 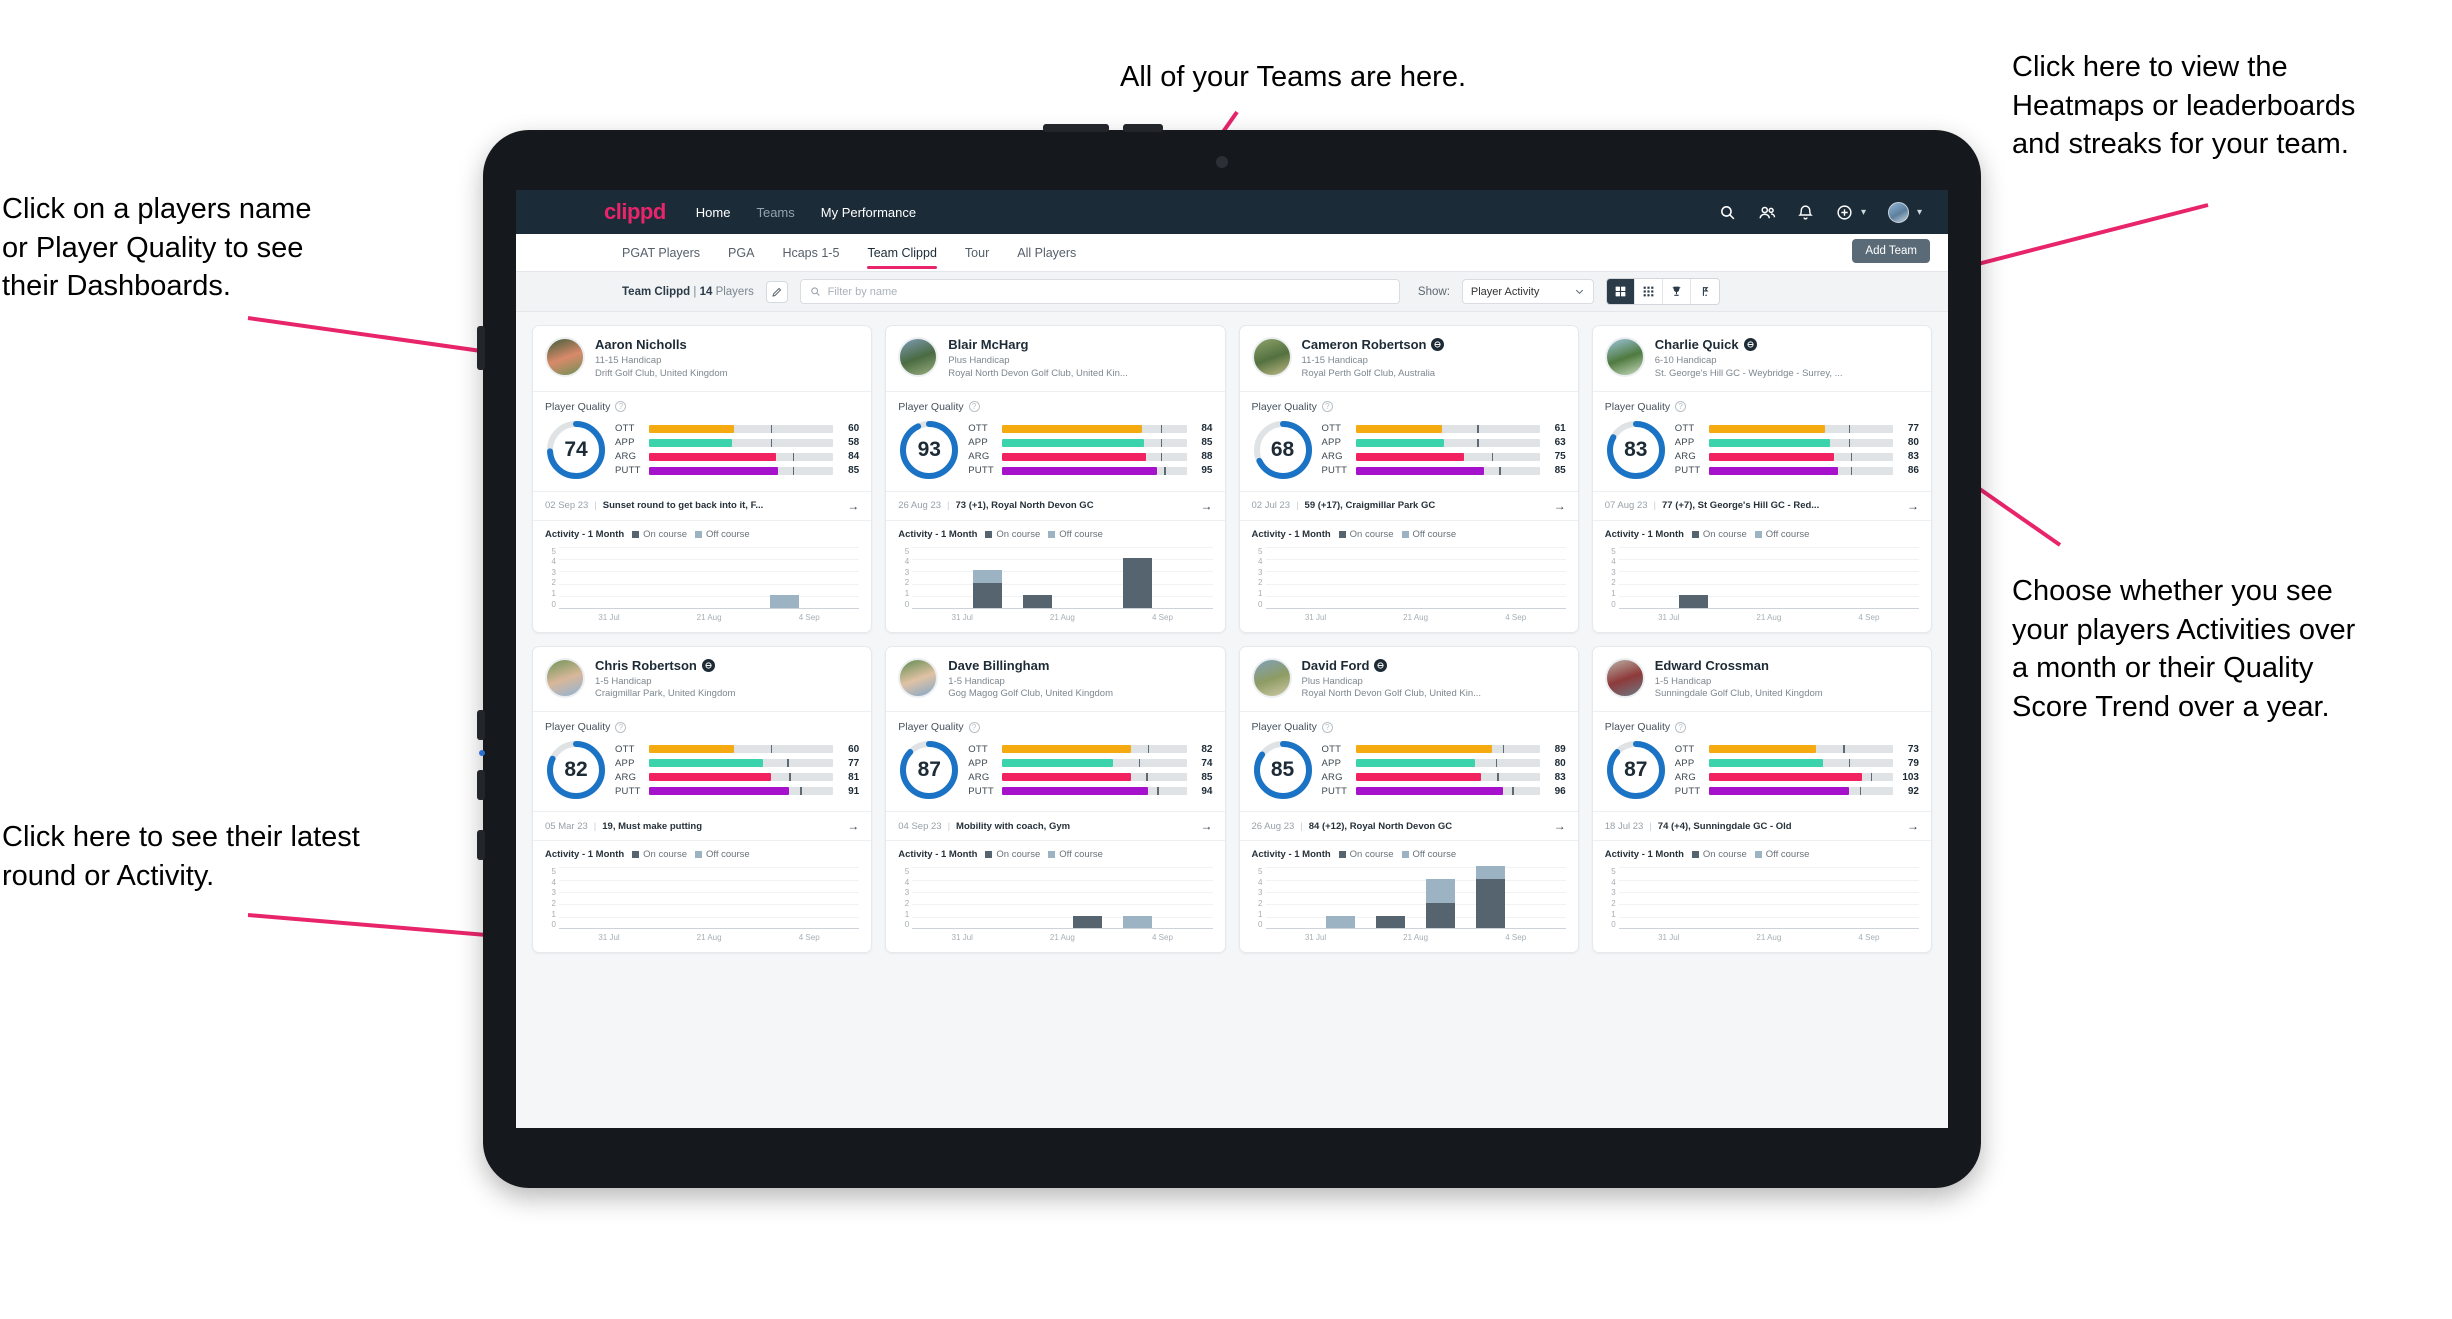 I want to click on search-field-wrapper, so click(x=1099, y=291).